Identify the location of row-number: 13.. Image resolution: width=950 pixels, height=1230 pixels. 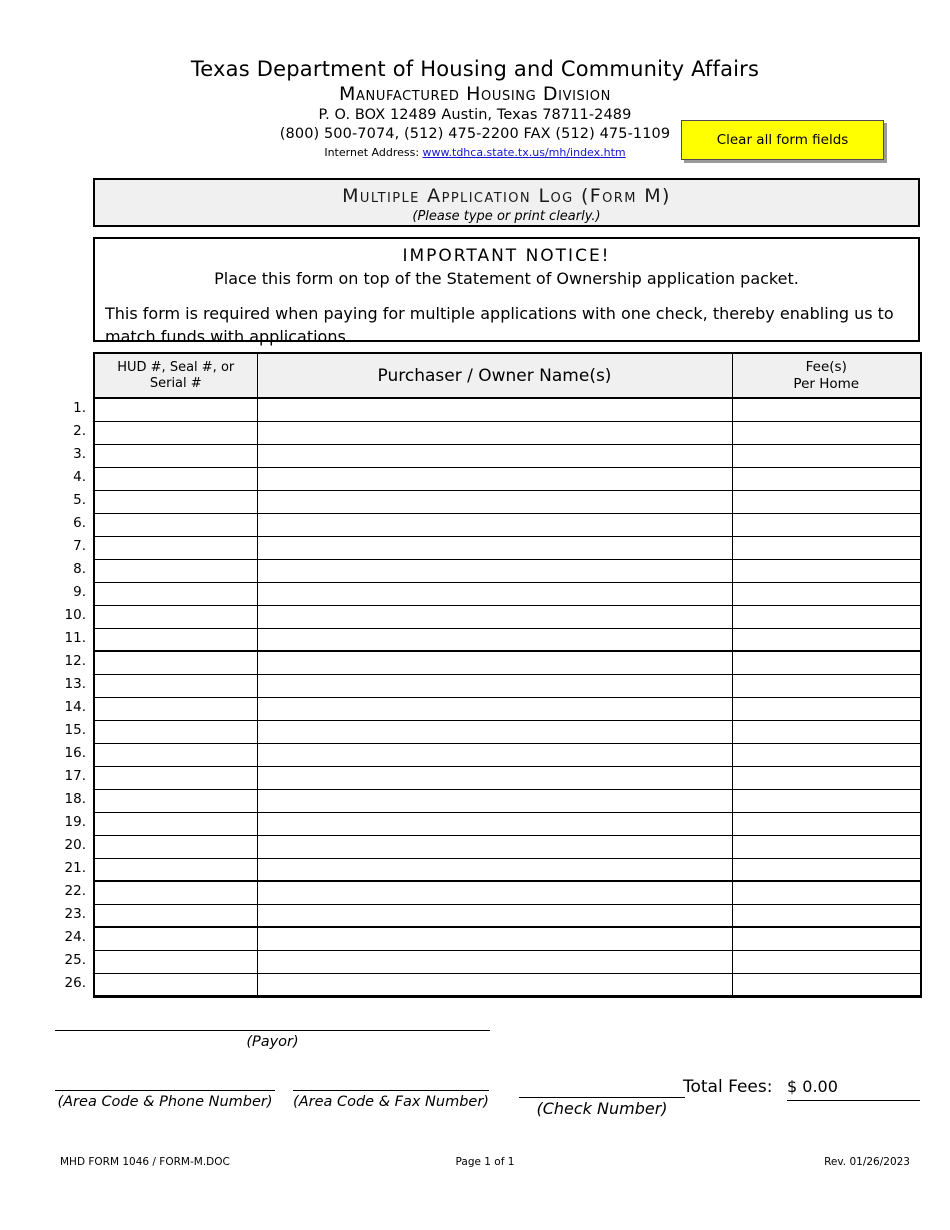
(75, 684).